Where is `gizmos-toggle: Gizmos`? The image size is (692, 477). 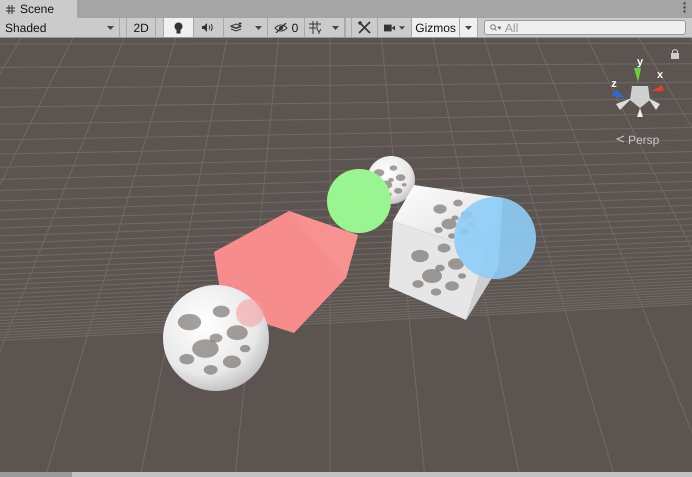 gizmos-toggle: Gizmos is located at coordinates (435, 27).